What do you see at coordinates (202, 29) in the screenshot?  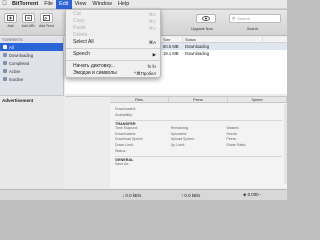 I see `upgrade-label: Upgrade Now` at bounding box center [202, 29].